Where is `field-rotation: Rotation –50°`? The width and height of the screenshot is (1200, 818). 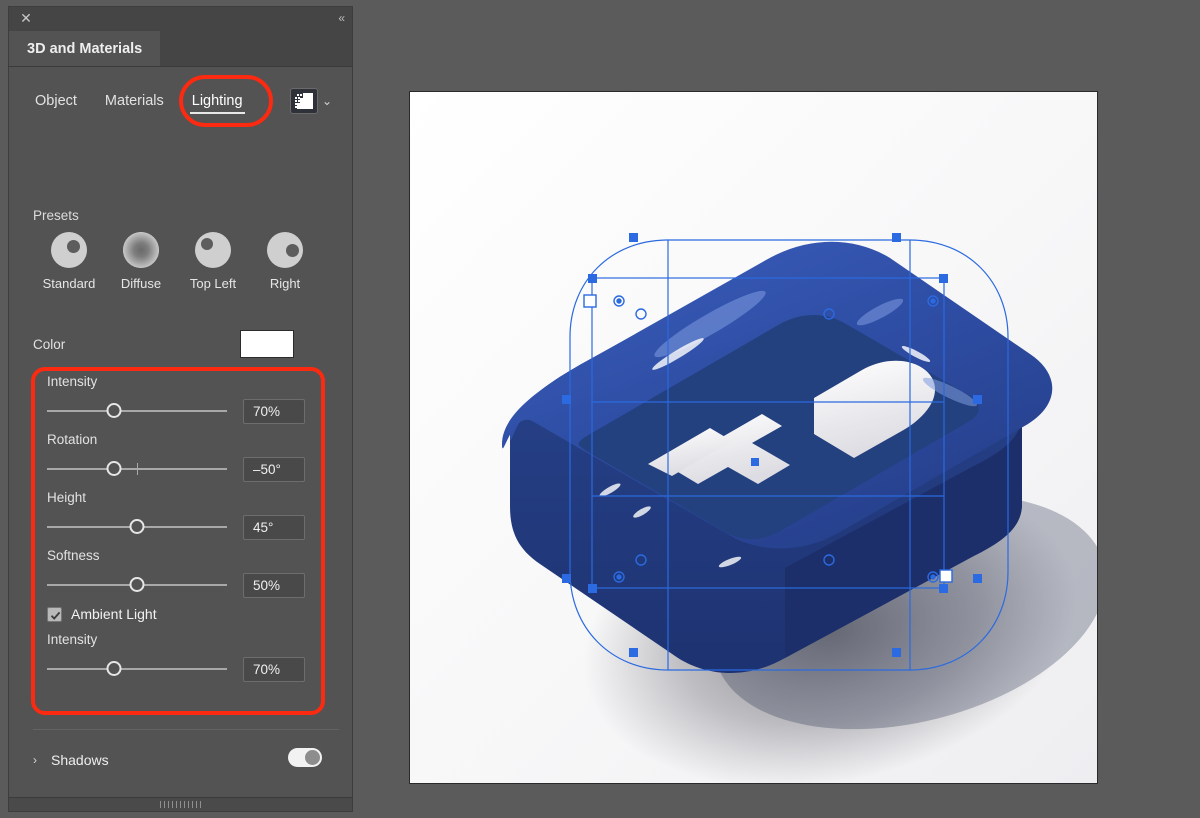
field-rotation: Rotation –50° is located at coordinates (178, 457).